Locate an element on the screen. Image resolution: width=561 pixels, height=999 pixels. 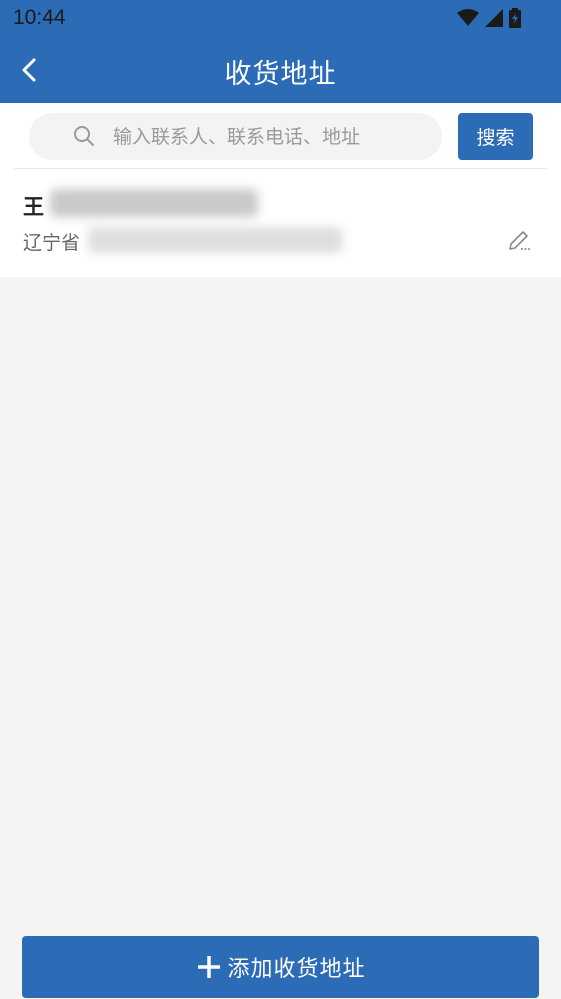
status-time: 10:44 is located at coordinates (39, 17).